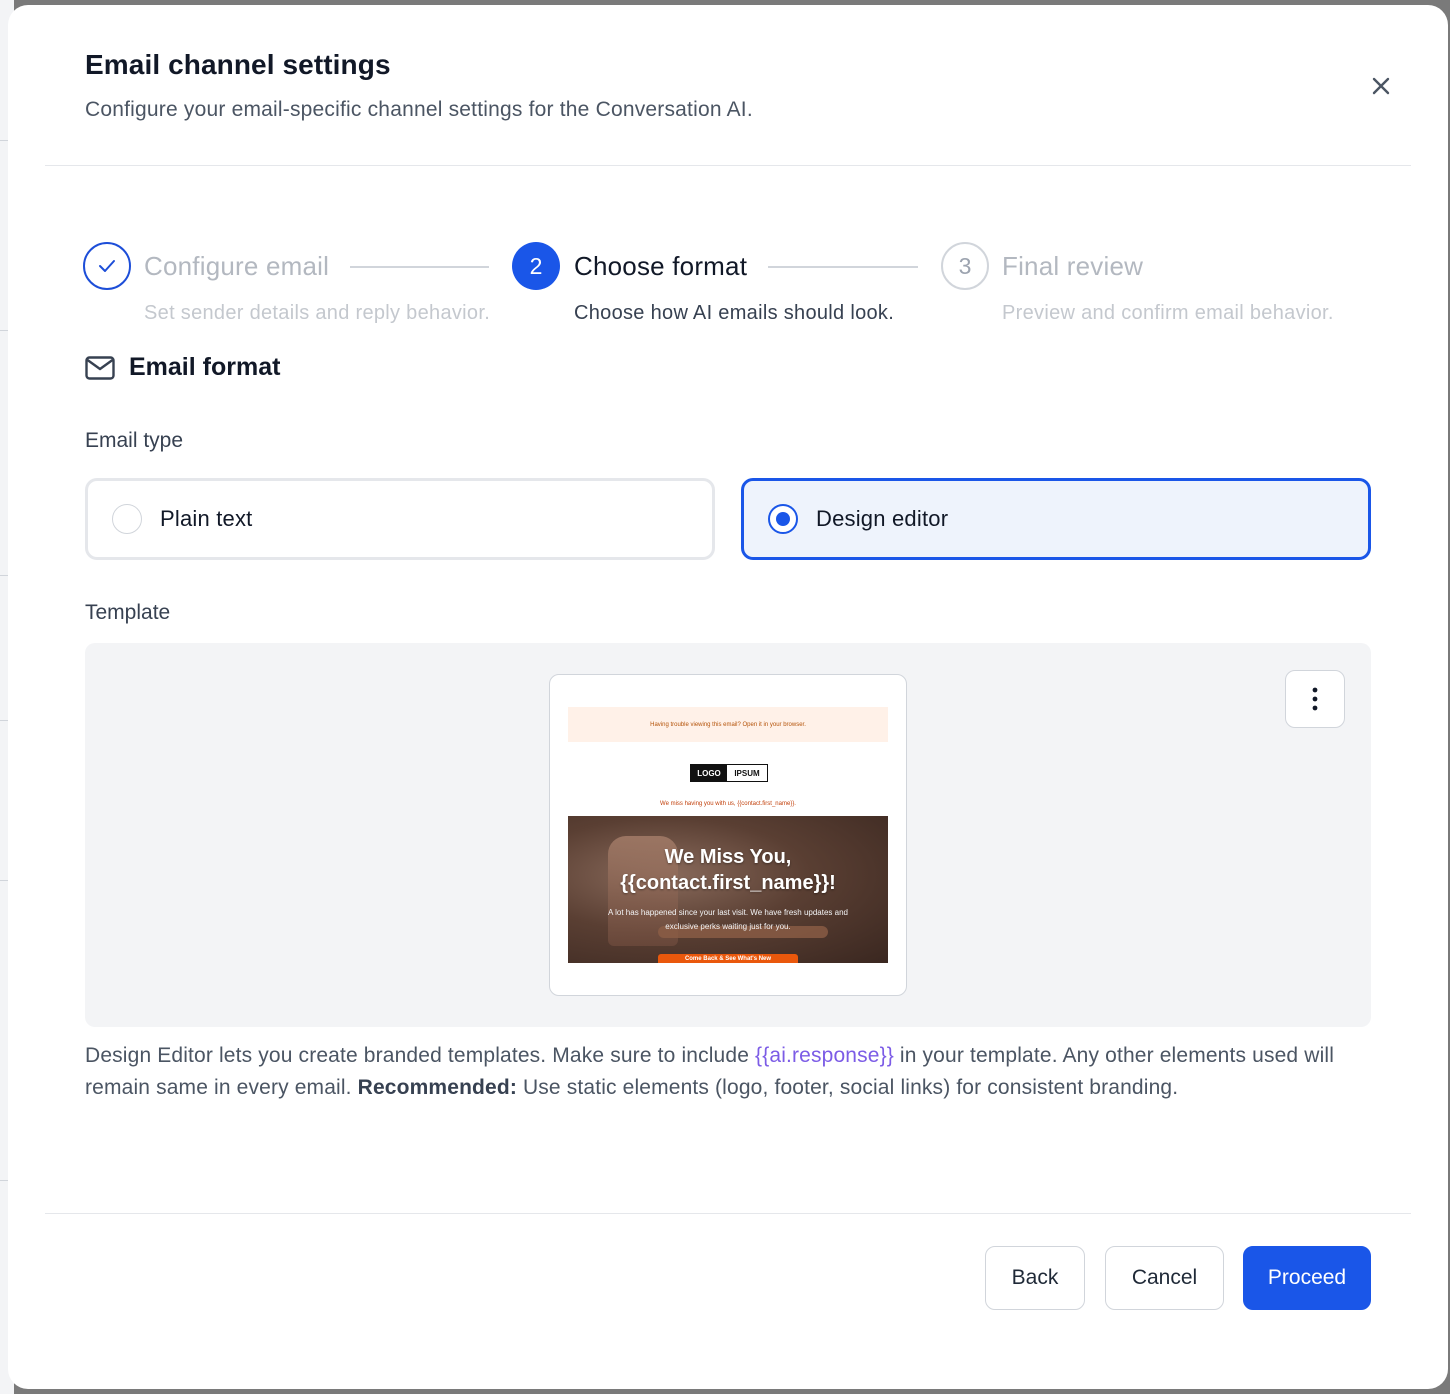  I want to click on step-2-label: Choose format, so click(661, 266).